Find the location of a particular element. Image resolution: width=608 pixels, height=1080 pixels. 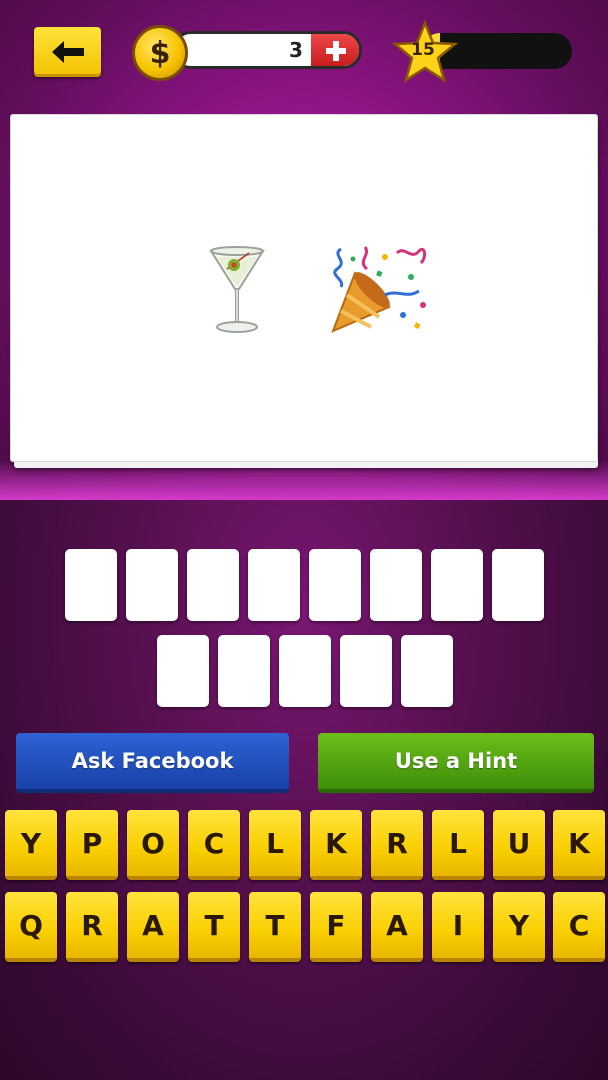

letter-key: O is located at coordinates (153, 845).